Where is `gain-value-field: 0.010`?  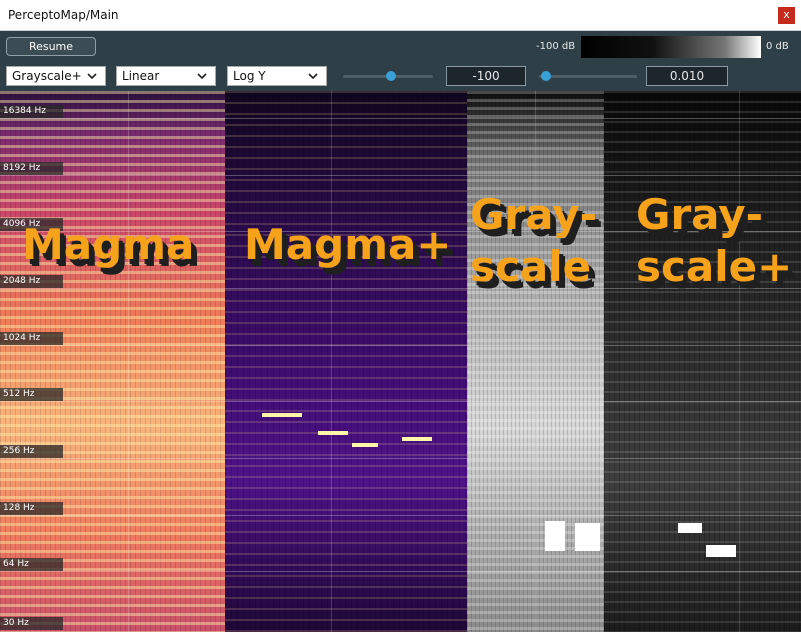
gain-value-field: 0.010 is located at coordinates (687, 76).